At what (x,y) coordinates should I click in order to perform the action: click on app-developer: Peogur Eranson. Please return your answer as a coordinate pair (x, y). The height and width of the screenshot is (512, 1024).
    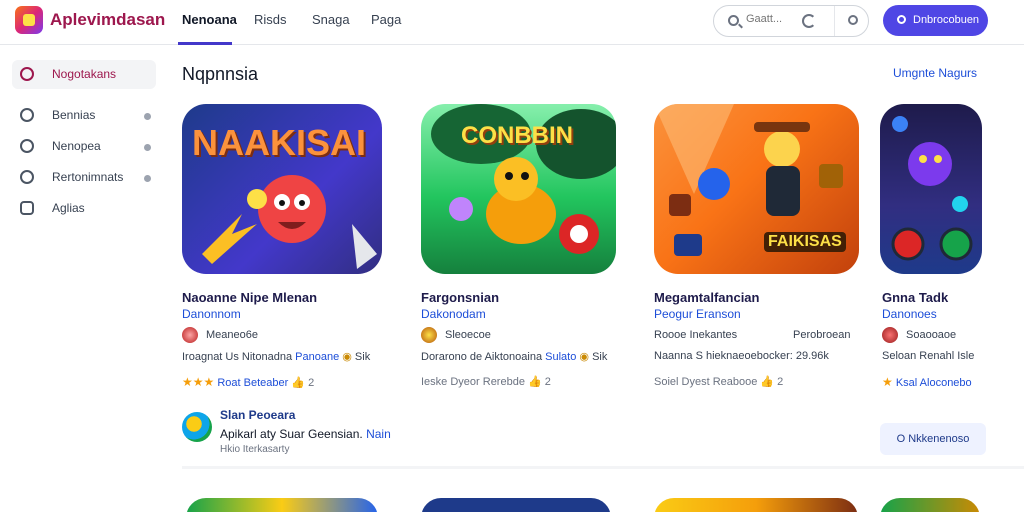
    Looking at the image, I should click on (697, 314).